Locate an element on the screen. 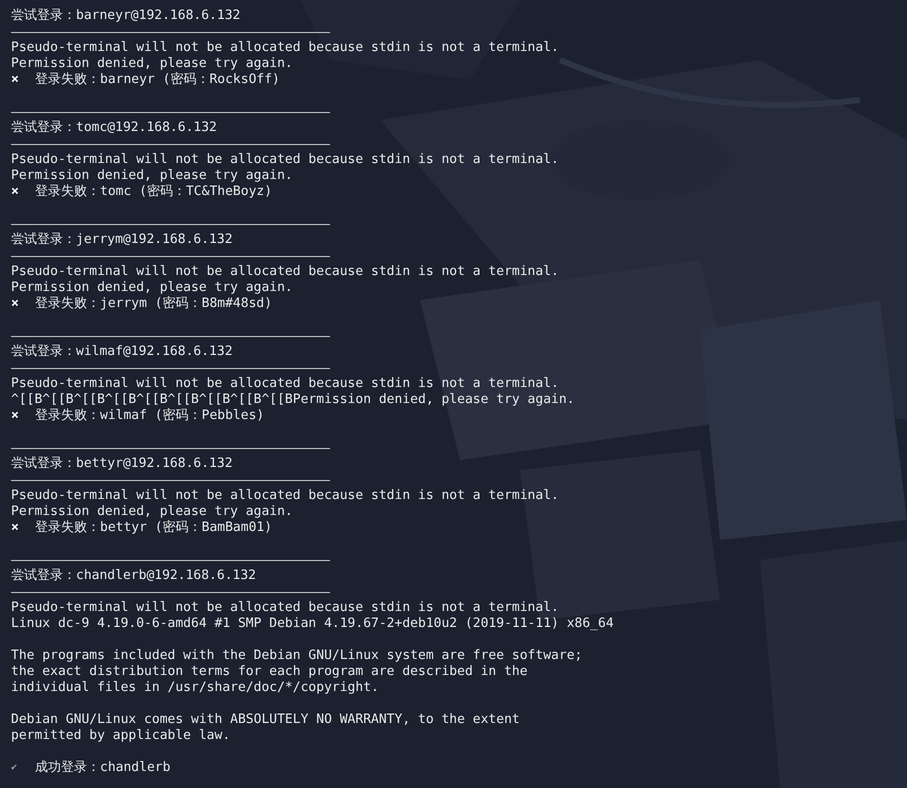 This screenshot has height=788, width=907. output-line: the exact distribution terms for each program are described in the is located at coordinates (270, 672).